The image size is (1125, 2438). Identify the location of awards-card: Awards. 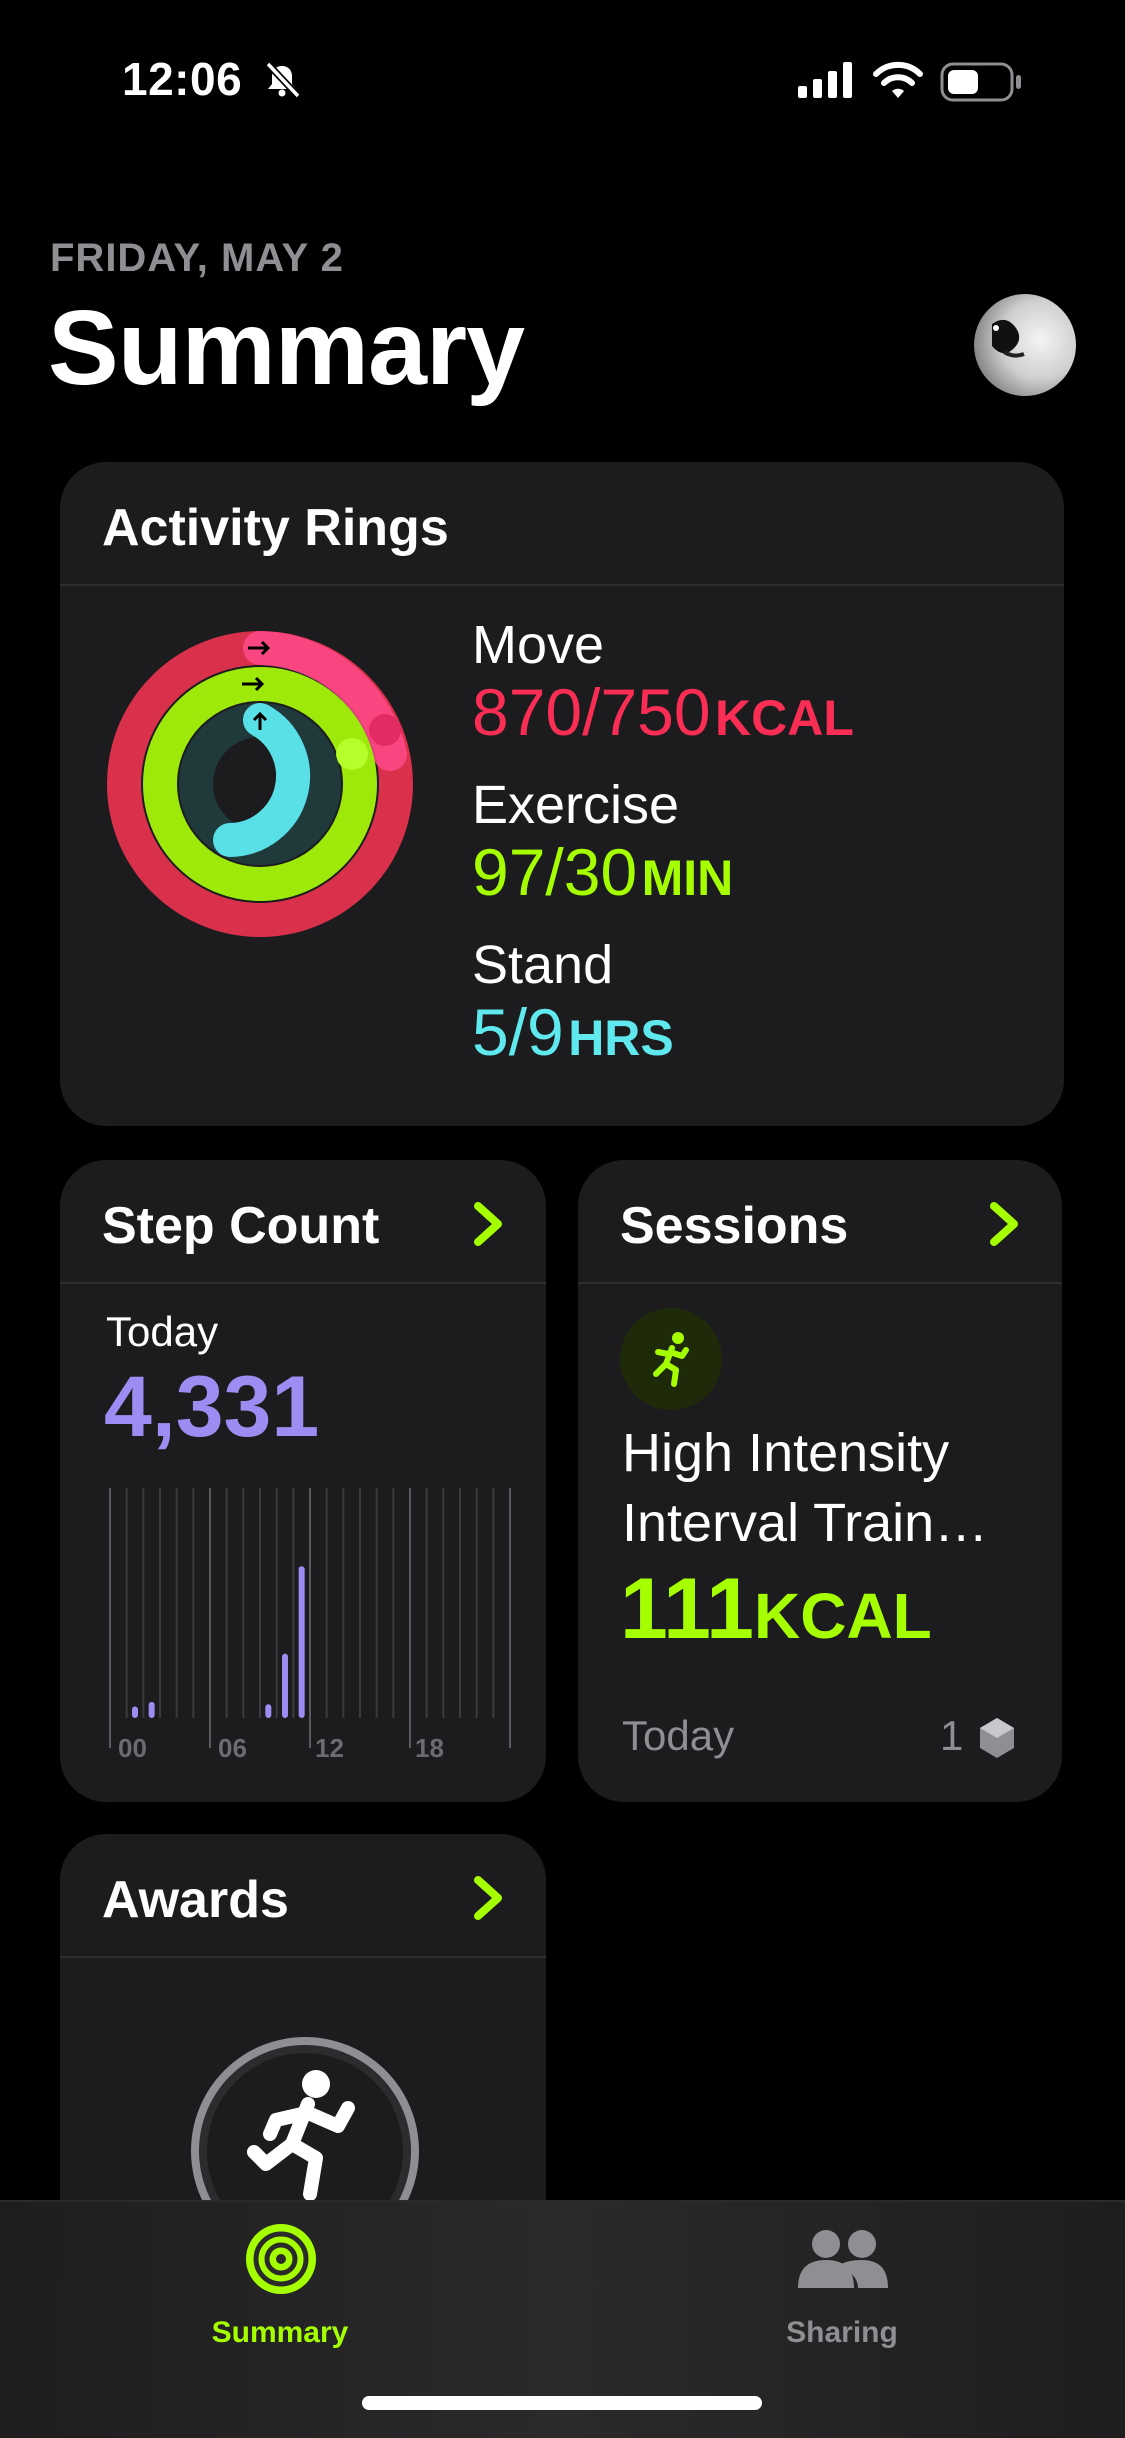
(303, 2044).